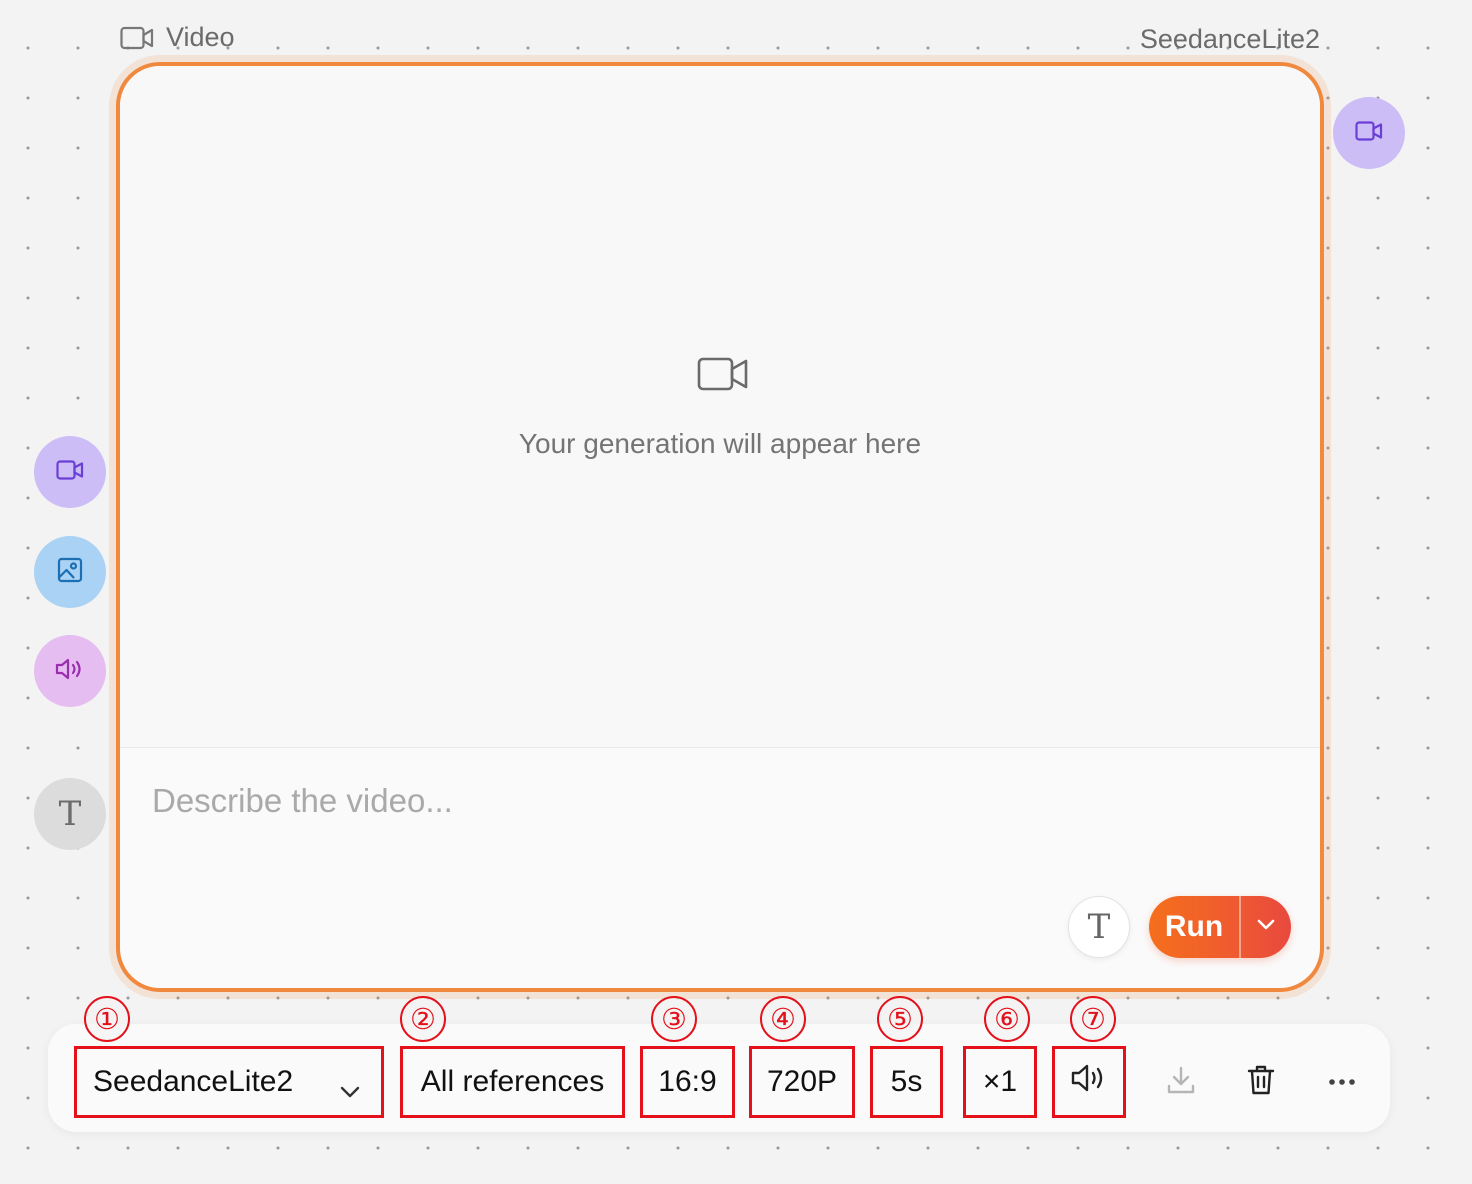 The width and height of the screenshot is (1472, 1184). What do you see at coordinates (906, 1082) in the screenshot?
I see `duration-select: 5s` at bounding box center [906, 1082].